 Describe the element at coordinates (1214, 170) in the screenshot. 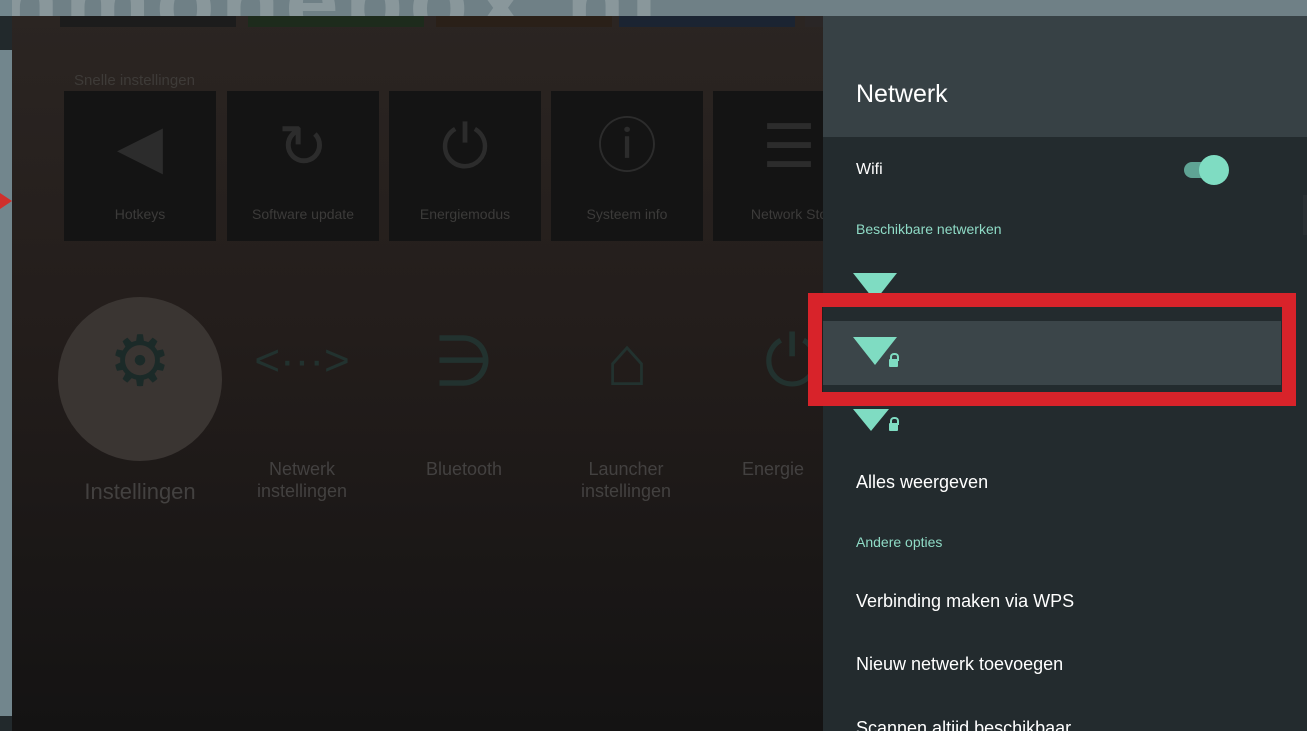

I see `wifi-toggle-knob` at that location.